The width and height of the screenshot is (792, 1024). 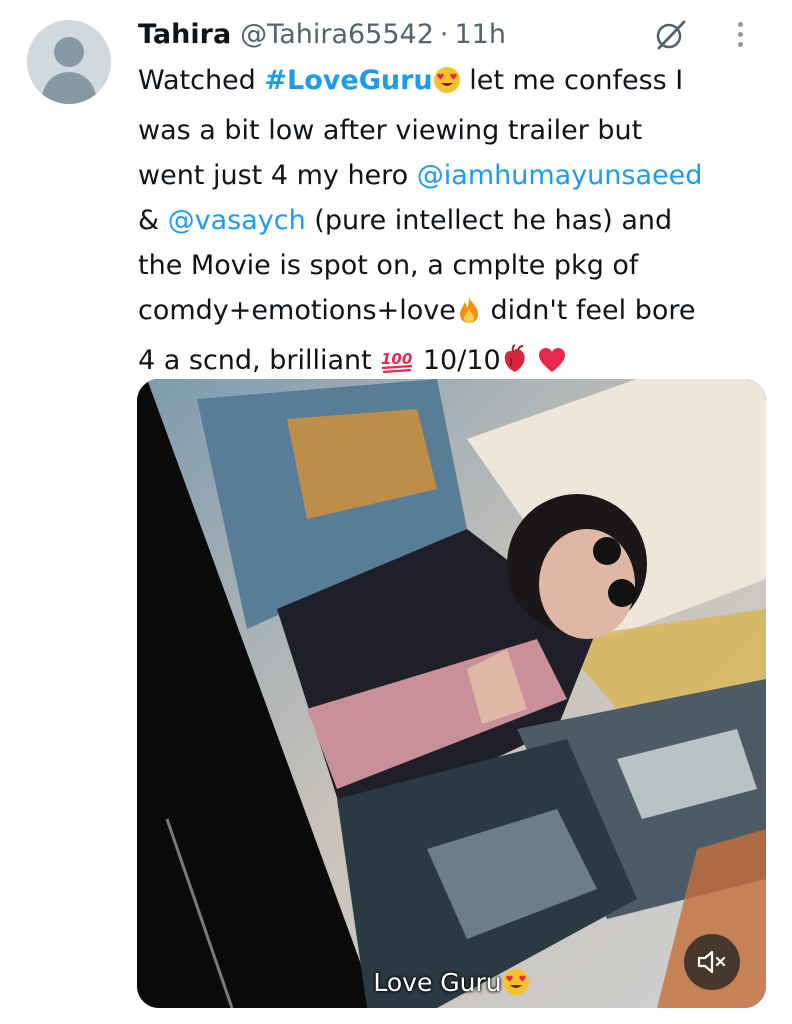 I want to click on hashtag-link: #LoveGuru, so click(x=348, y=80).